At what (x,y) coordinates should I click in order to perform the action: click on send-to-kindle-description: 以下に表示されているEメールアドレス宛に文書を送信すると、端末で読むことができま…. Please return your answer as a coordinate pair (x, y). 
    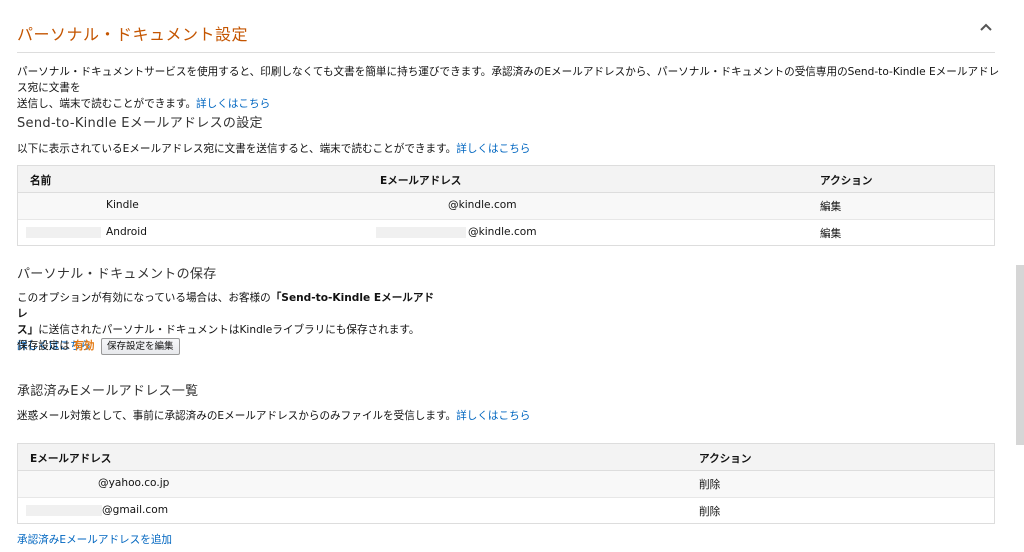
    Looking at the image, I should click on (274, 149).